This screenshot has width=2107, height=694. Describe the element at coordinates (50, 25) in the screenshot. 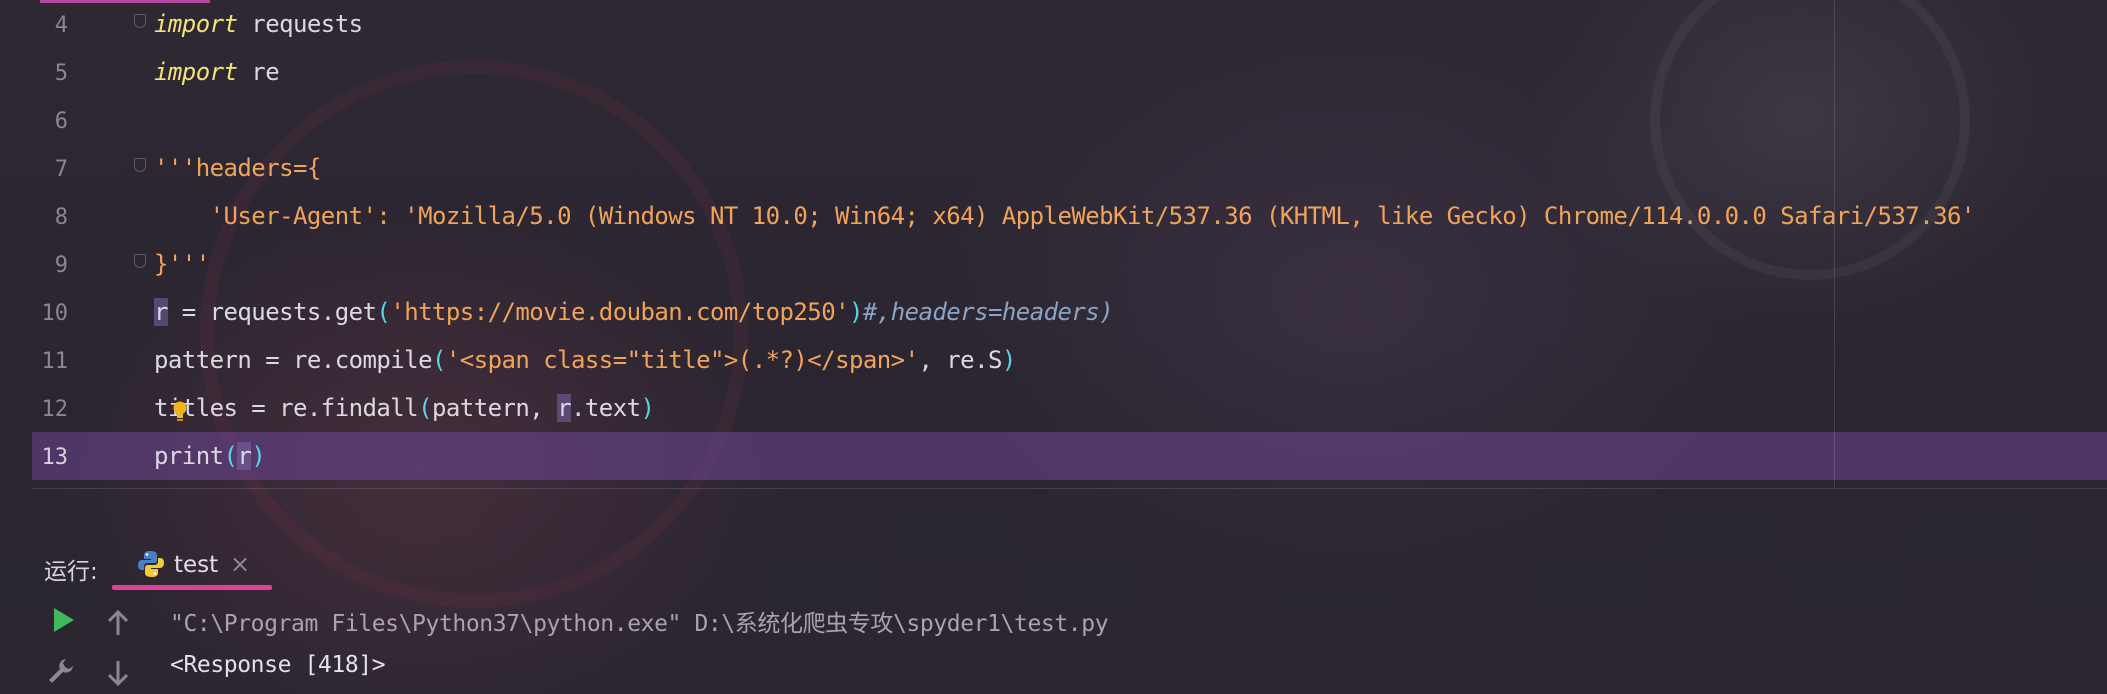

I see `line-number: 4` at that location.